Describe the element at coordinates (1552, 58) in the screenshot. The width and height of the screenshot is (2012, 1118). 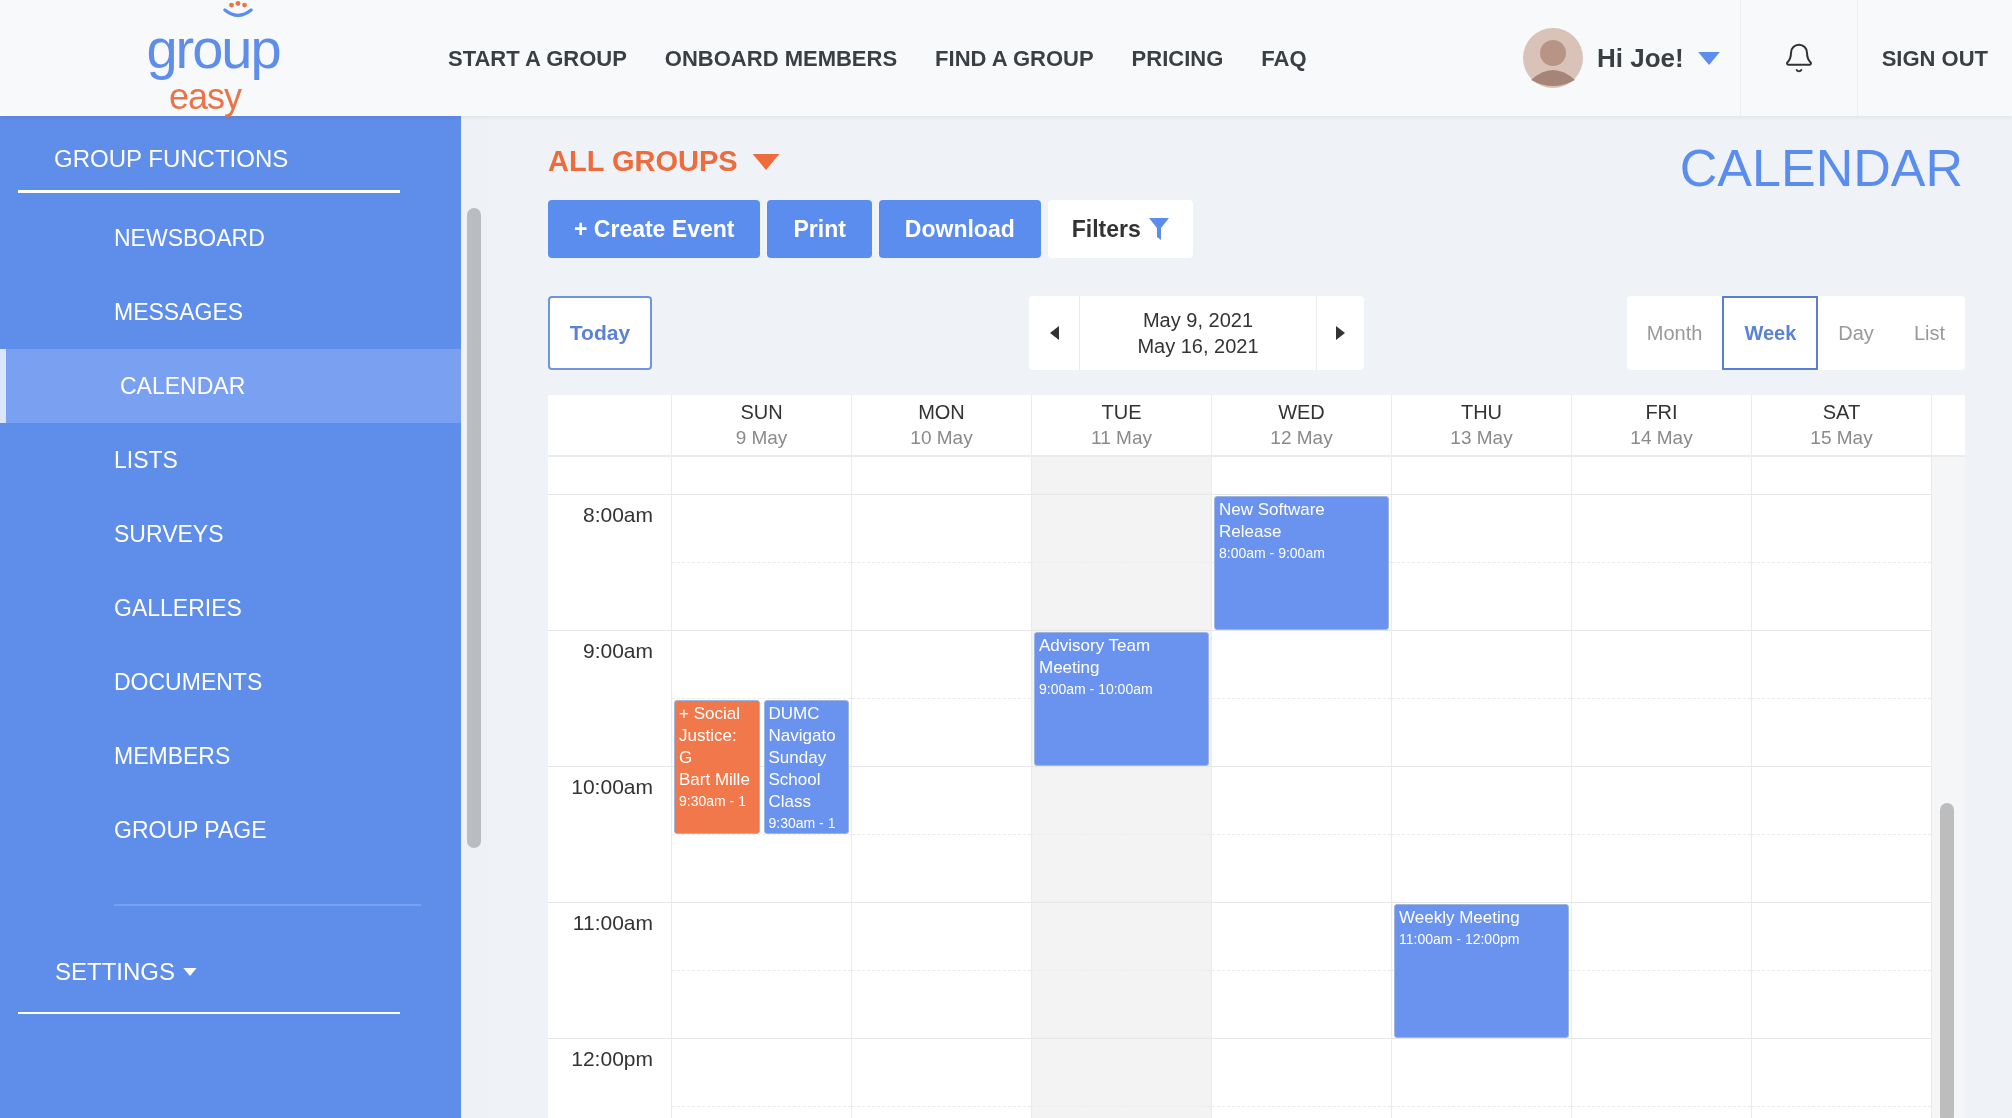
I see `avatar` at that location.